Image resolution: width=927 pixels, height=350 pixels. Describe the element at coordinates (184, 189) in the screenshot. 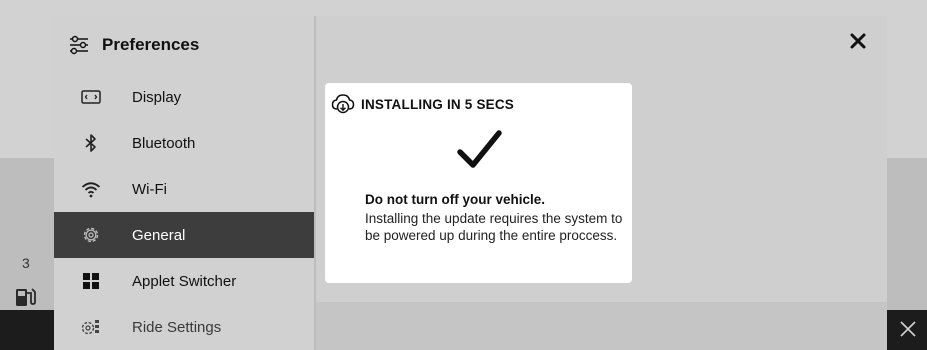

I see `sidebar-item-wifi: Wi-Fi` at that location.